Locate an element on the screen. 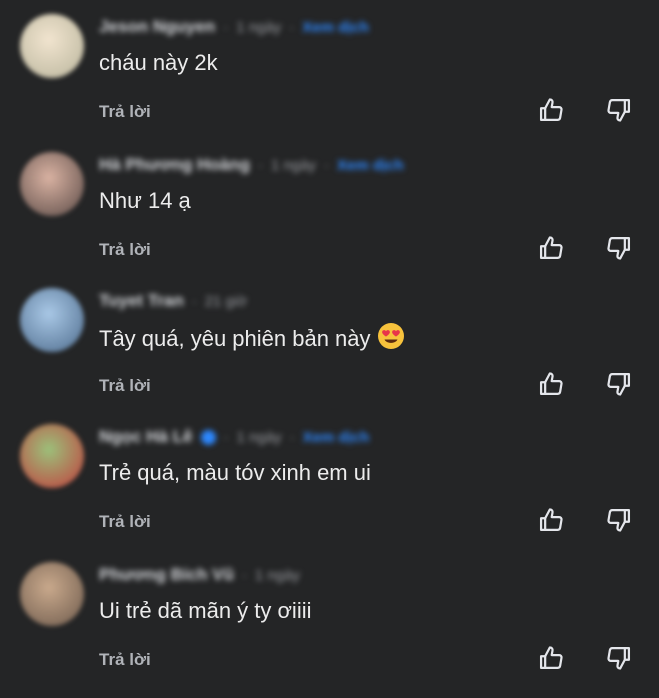  emoji is located at coordinates (391, 340).